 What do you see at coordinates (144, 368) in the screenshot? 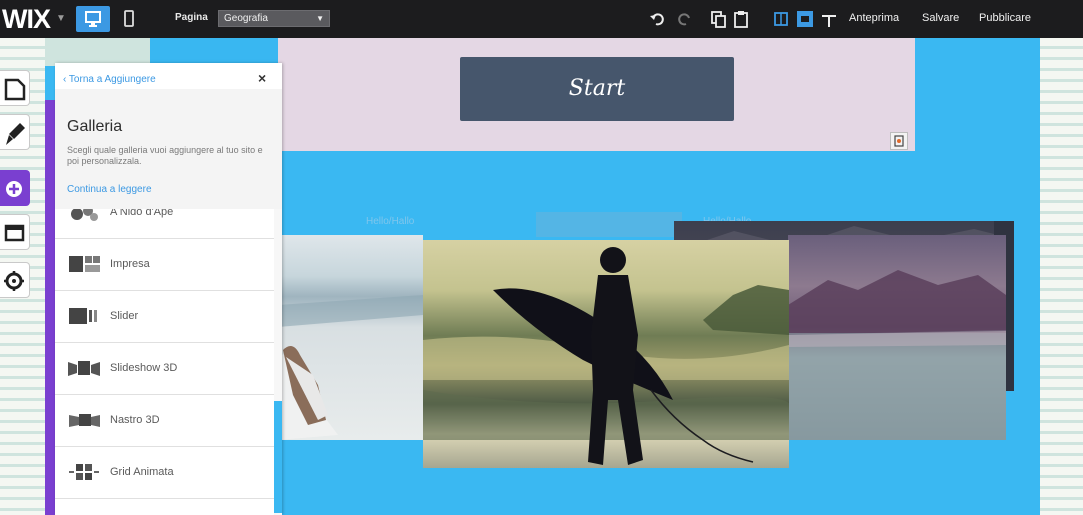
I see `list-item-label: Slideshow 3D` at bounding box center [144, 368].